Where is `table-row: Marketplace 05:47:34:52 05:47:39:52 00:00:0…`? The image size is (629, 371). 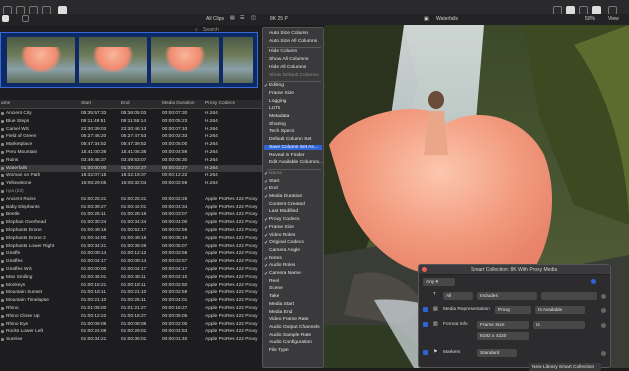
table-row: Marketplace 05:47:34:52 05:47:39:52 00:00:0… is located at coordinates (131, 145).